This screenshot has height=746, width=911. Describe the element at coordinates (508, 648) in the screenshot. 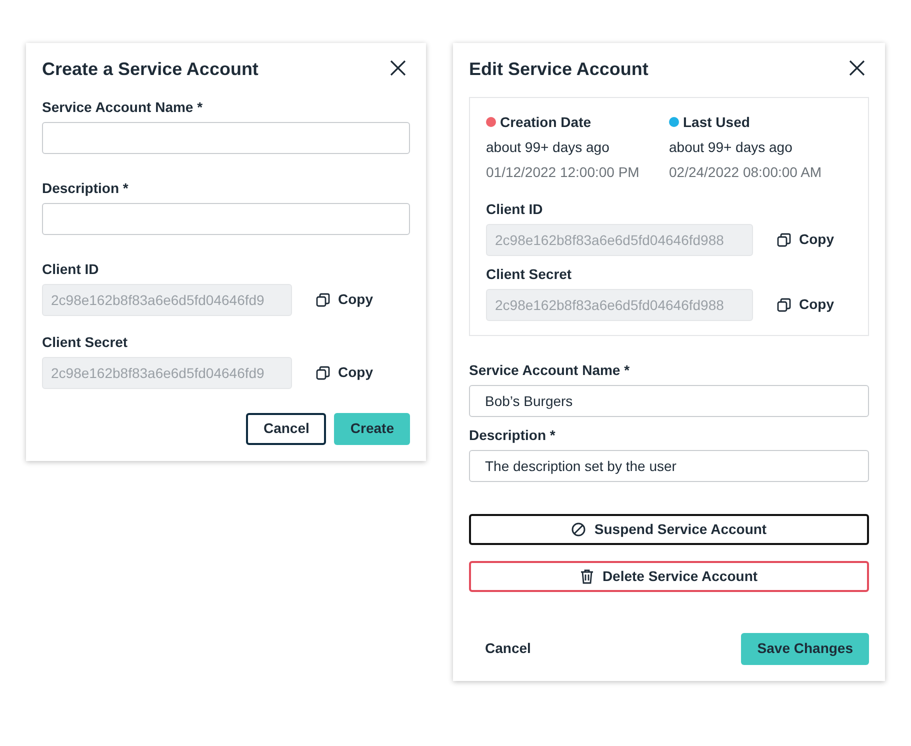

I see `cancel-link: Cancel` at that location.